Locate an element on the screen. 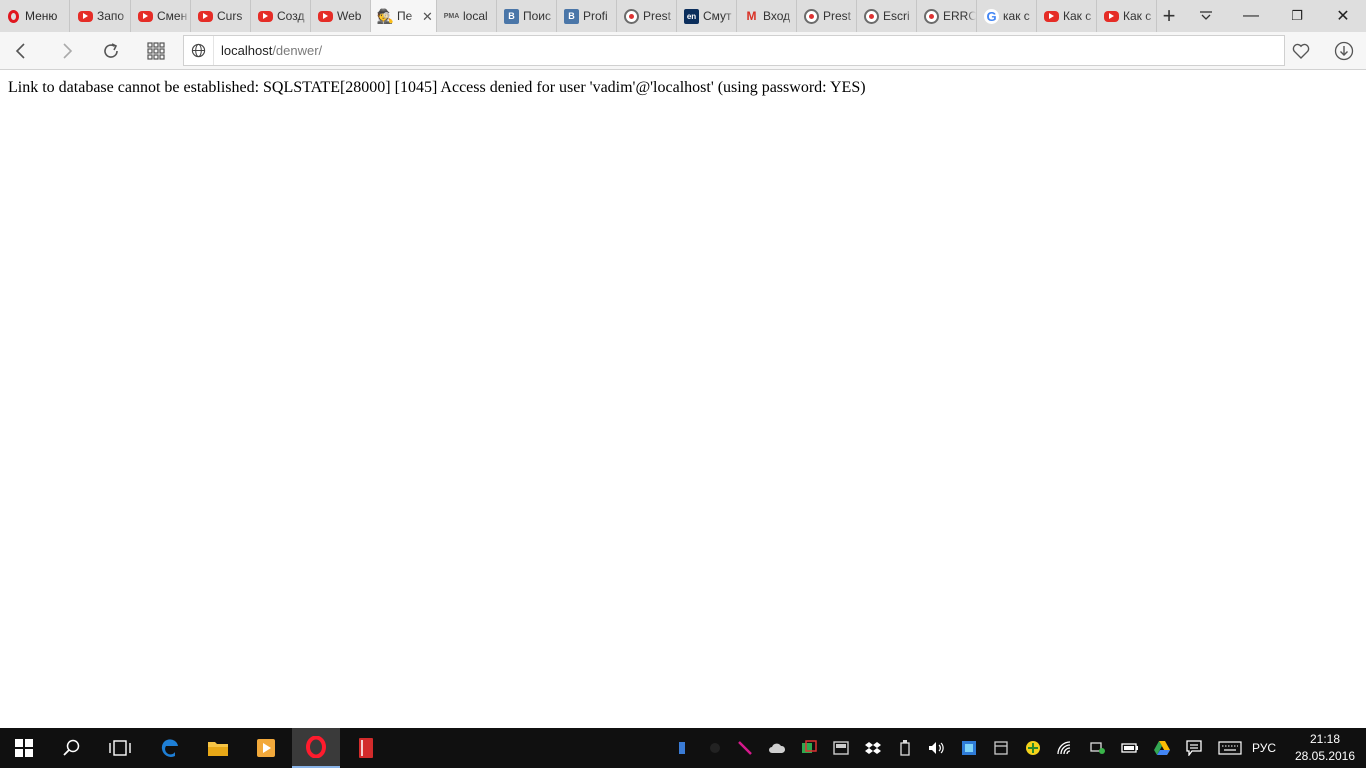 The width and height of the screenshot is (1366, 768). speed-dial-button is located at coordinates (156, 51).